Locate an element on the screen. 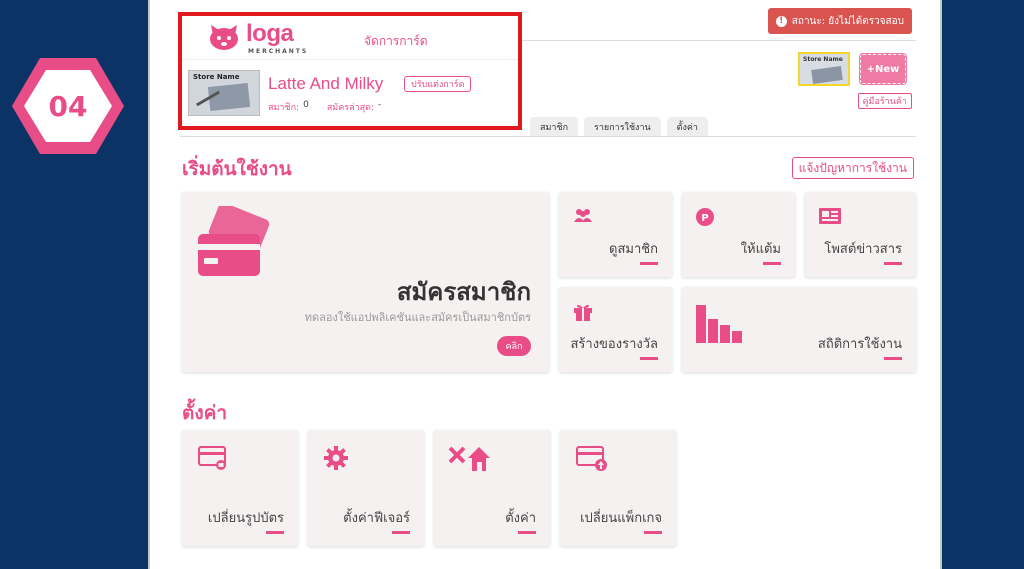  tile-create-reward: สร้างของรางวัล is located at coordinates (615, 329).